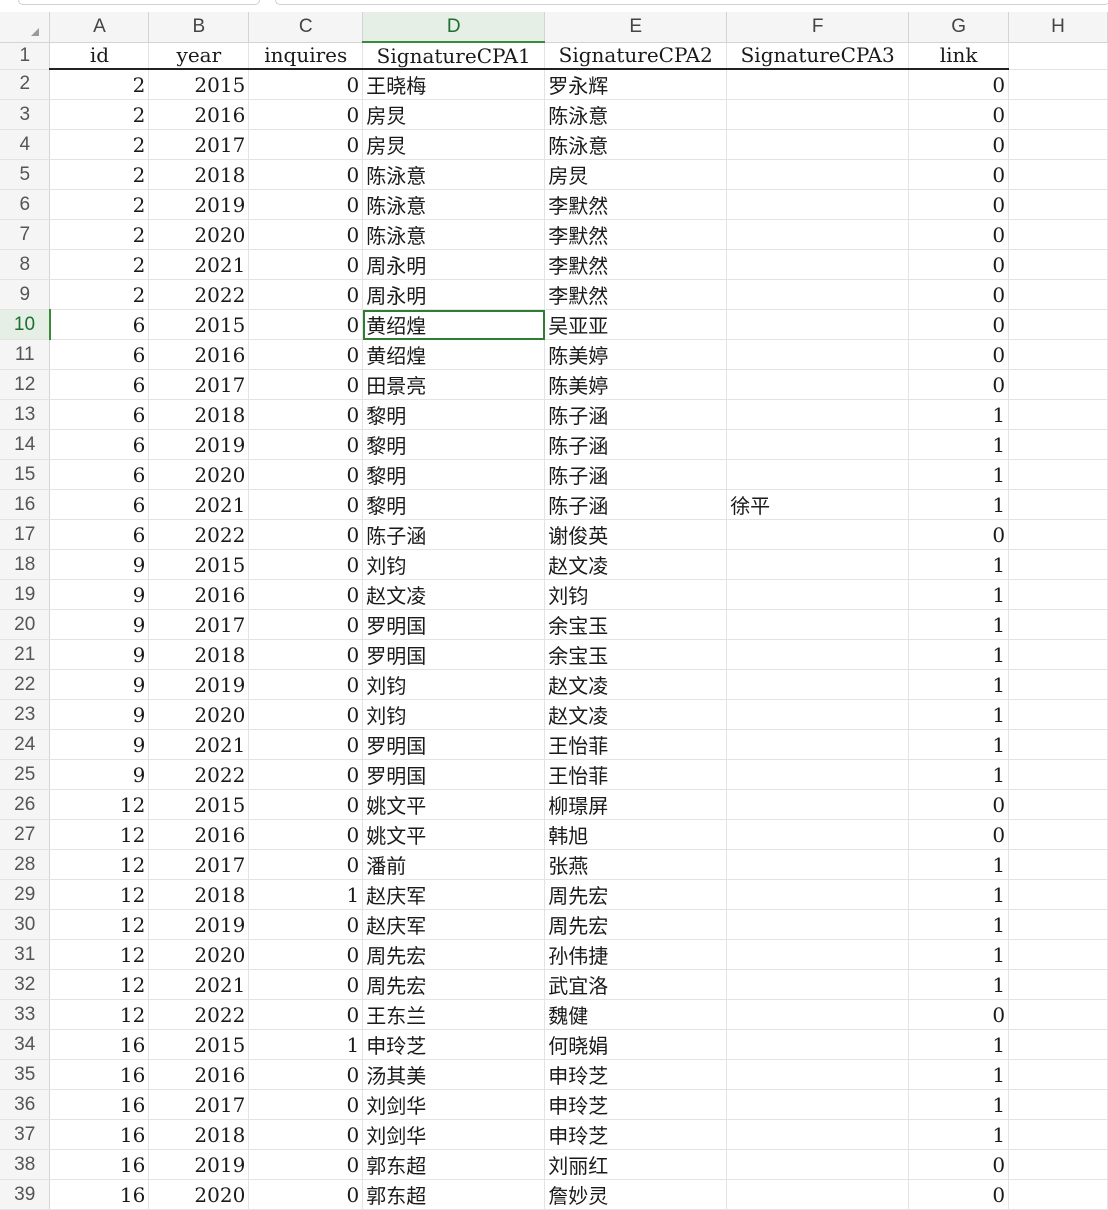  I want to click on cell-signaturecpa1: 王晓梅, so click(454, 84).